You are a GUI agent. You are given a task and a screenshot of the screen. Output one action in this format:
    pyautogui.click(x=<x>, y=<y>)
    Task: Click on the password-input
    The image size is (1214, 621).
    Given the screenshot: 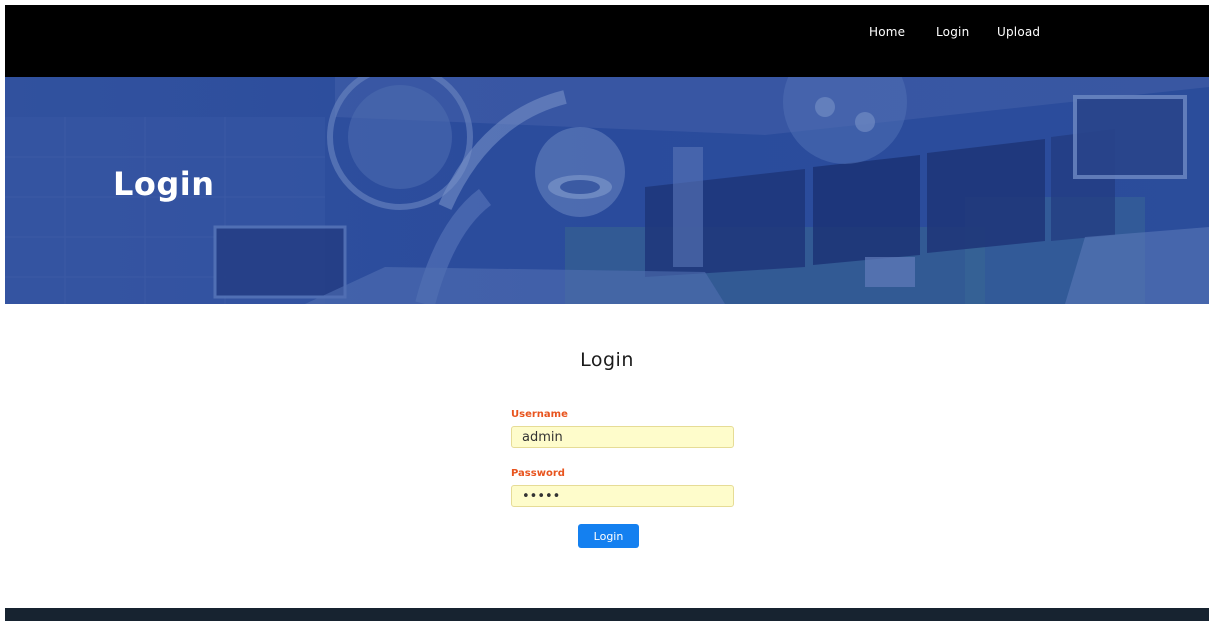 What is the action you would take?
    pyautogui.click(x=622, y=496)
    